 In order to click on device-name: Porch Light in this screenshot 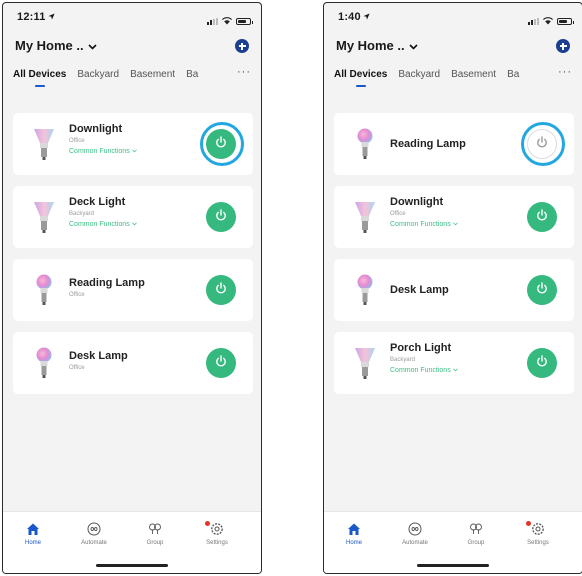, I will do `click(421, 348)`.